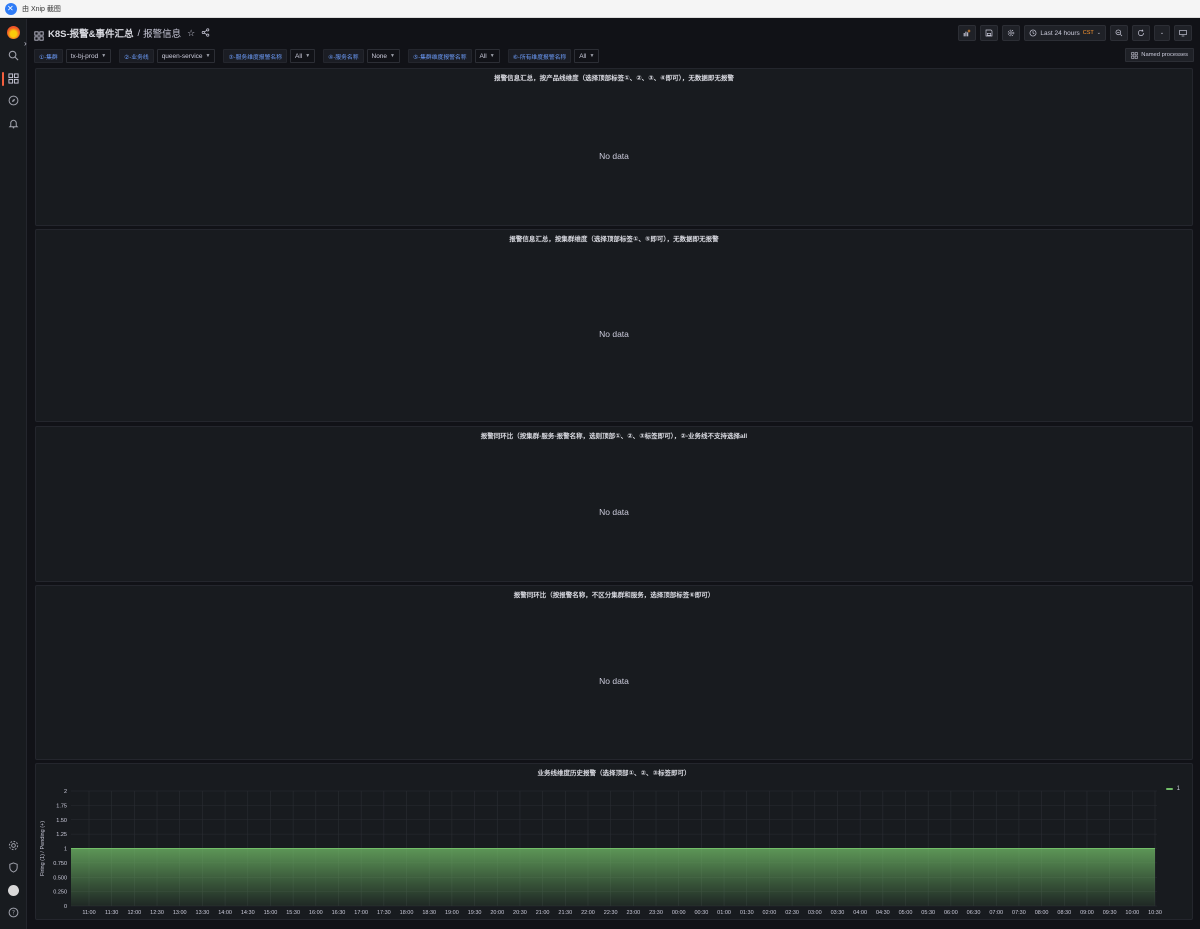  Describe the element at coordinates (205, 33) in the screenshot. I see `share-icon` at that location.